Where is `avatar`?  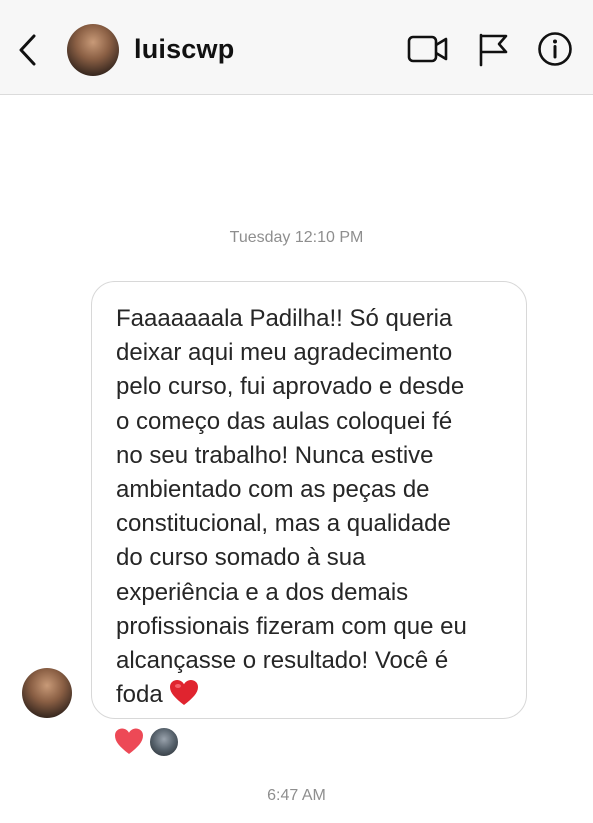 avatar is located at coordinates (93, 50).